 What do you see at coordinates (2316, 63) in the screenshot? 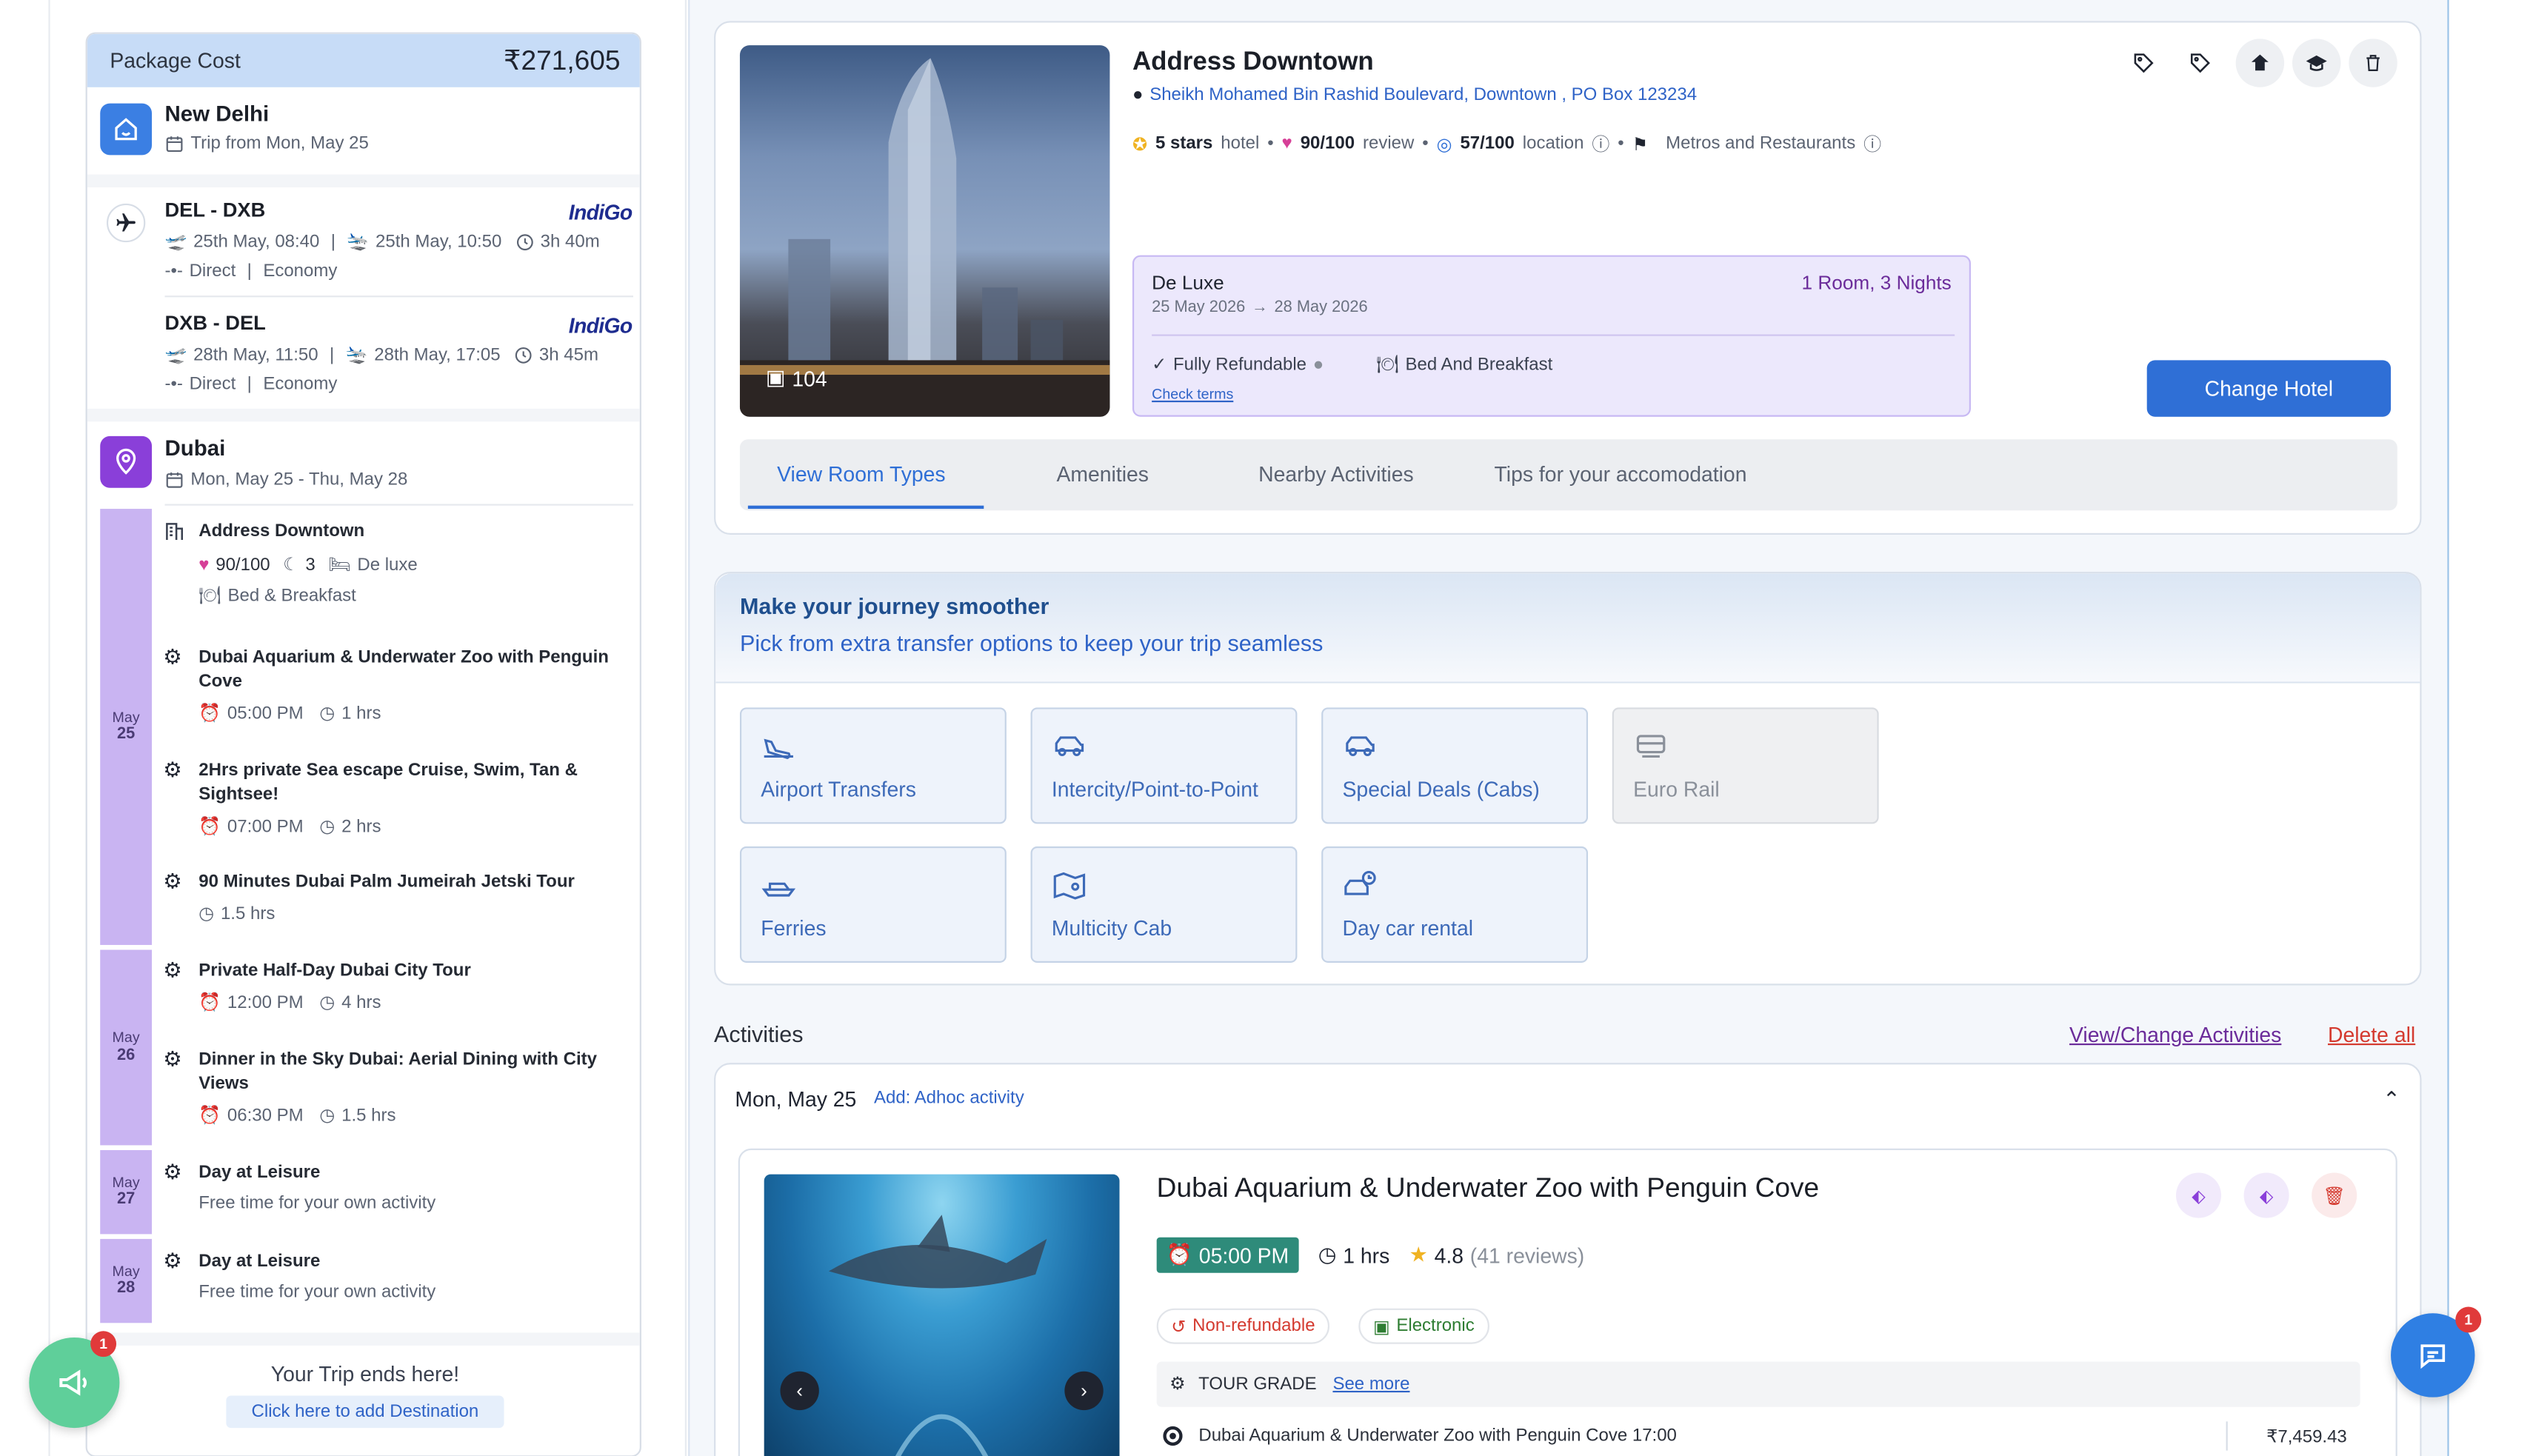
I see `graduation-icon` at bounding box center [2316, 63].